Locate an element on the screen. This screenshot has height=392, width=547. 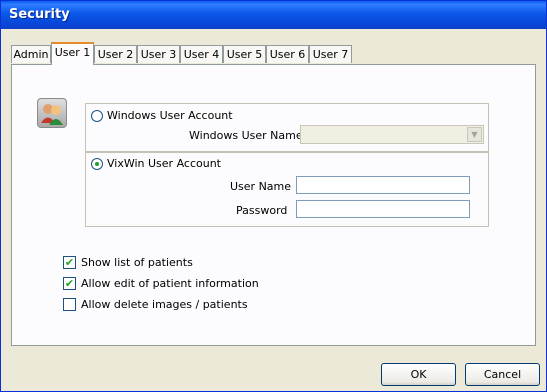
tab-user-5: User 5 is located at coordinates (244, 54).